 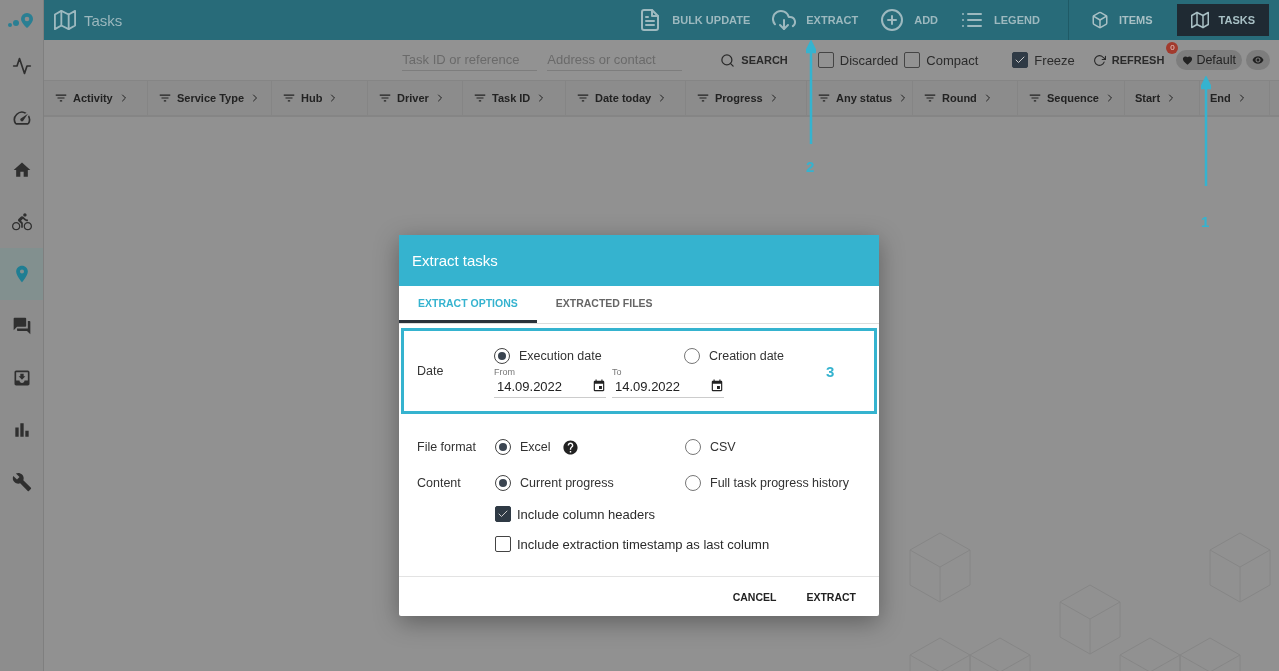 What do you see at coordinates (21, 482) in the screenshot?
I see `wrench-icon` at bounding box center [21, 482].